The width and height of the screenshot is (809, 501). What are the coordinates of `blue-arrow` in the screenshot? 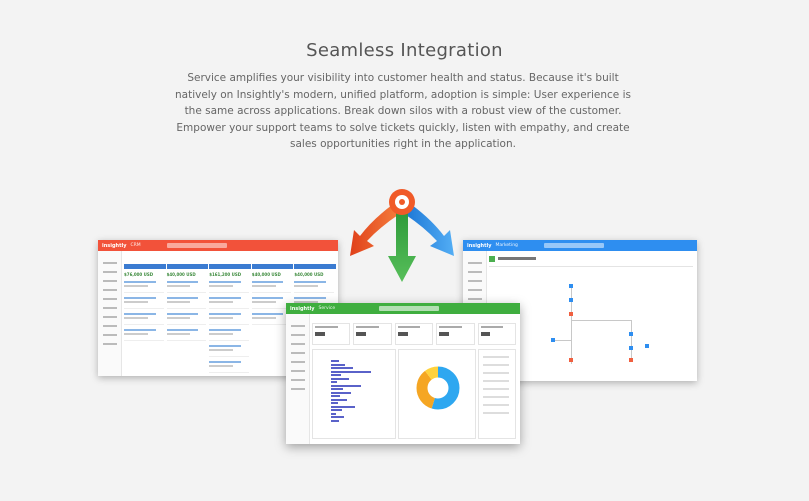 It's located at (430, 230).